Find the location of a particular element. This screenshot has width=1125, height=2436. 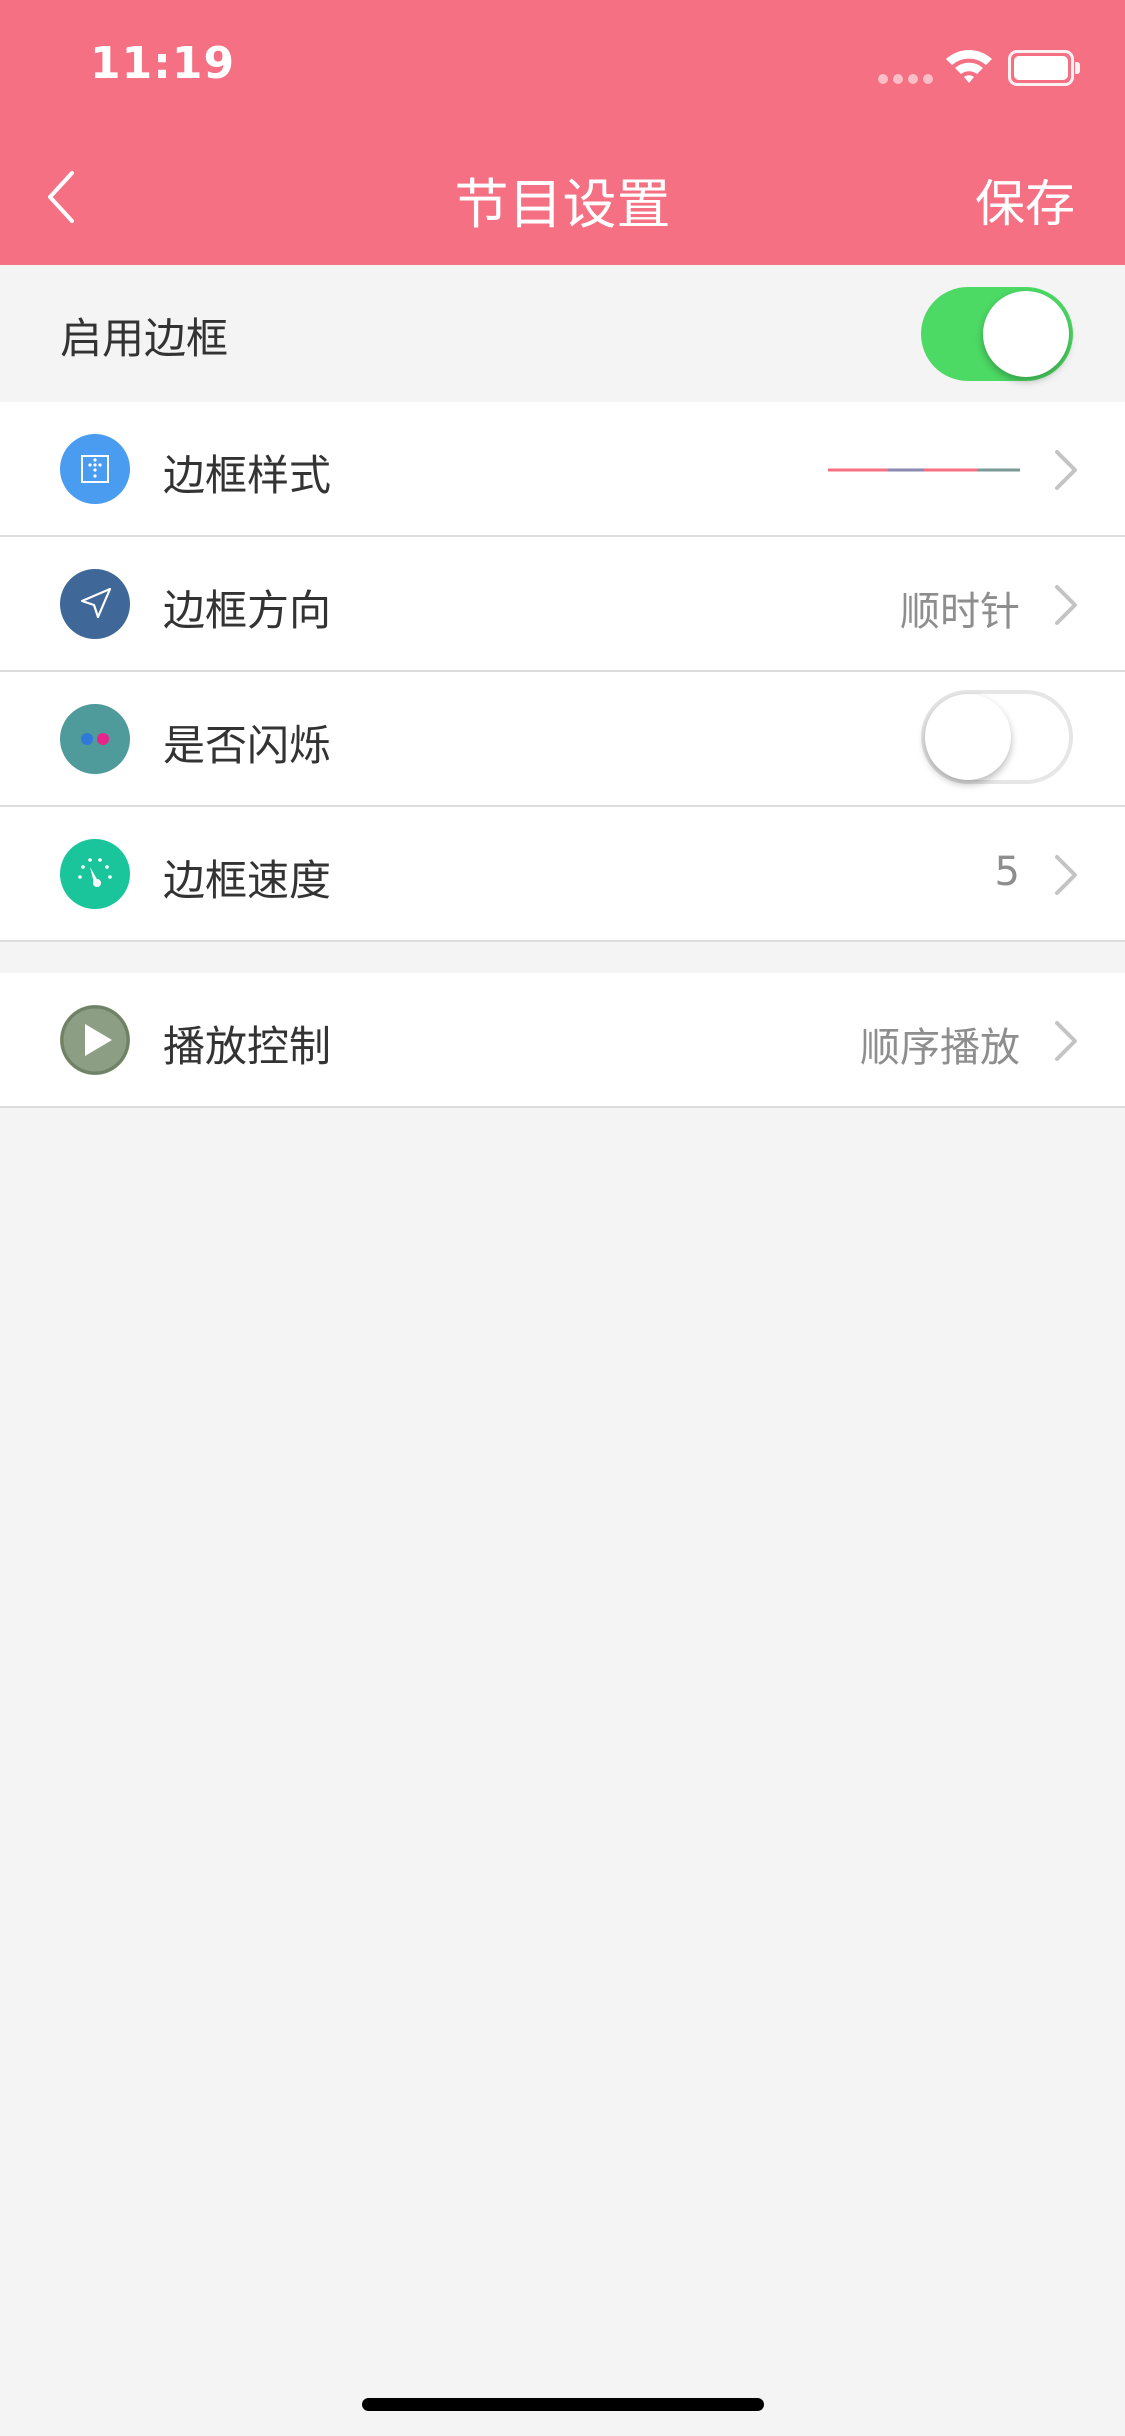

direction-arrow-icon is located at coordinates (95, 604).